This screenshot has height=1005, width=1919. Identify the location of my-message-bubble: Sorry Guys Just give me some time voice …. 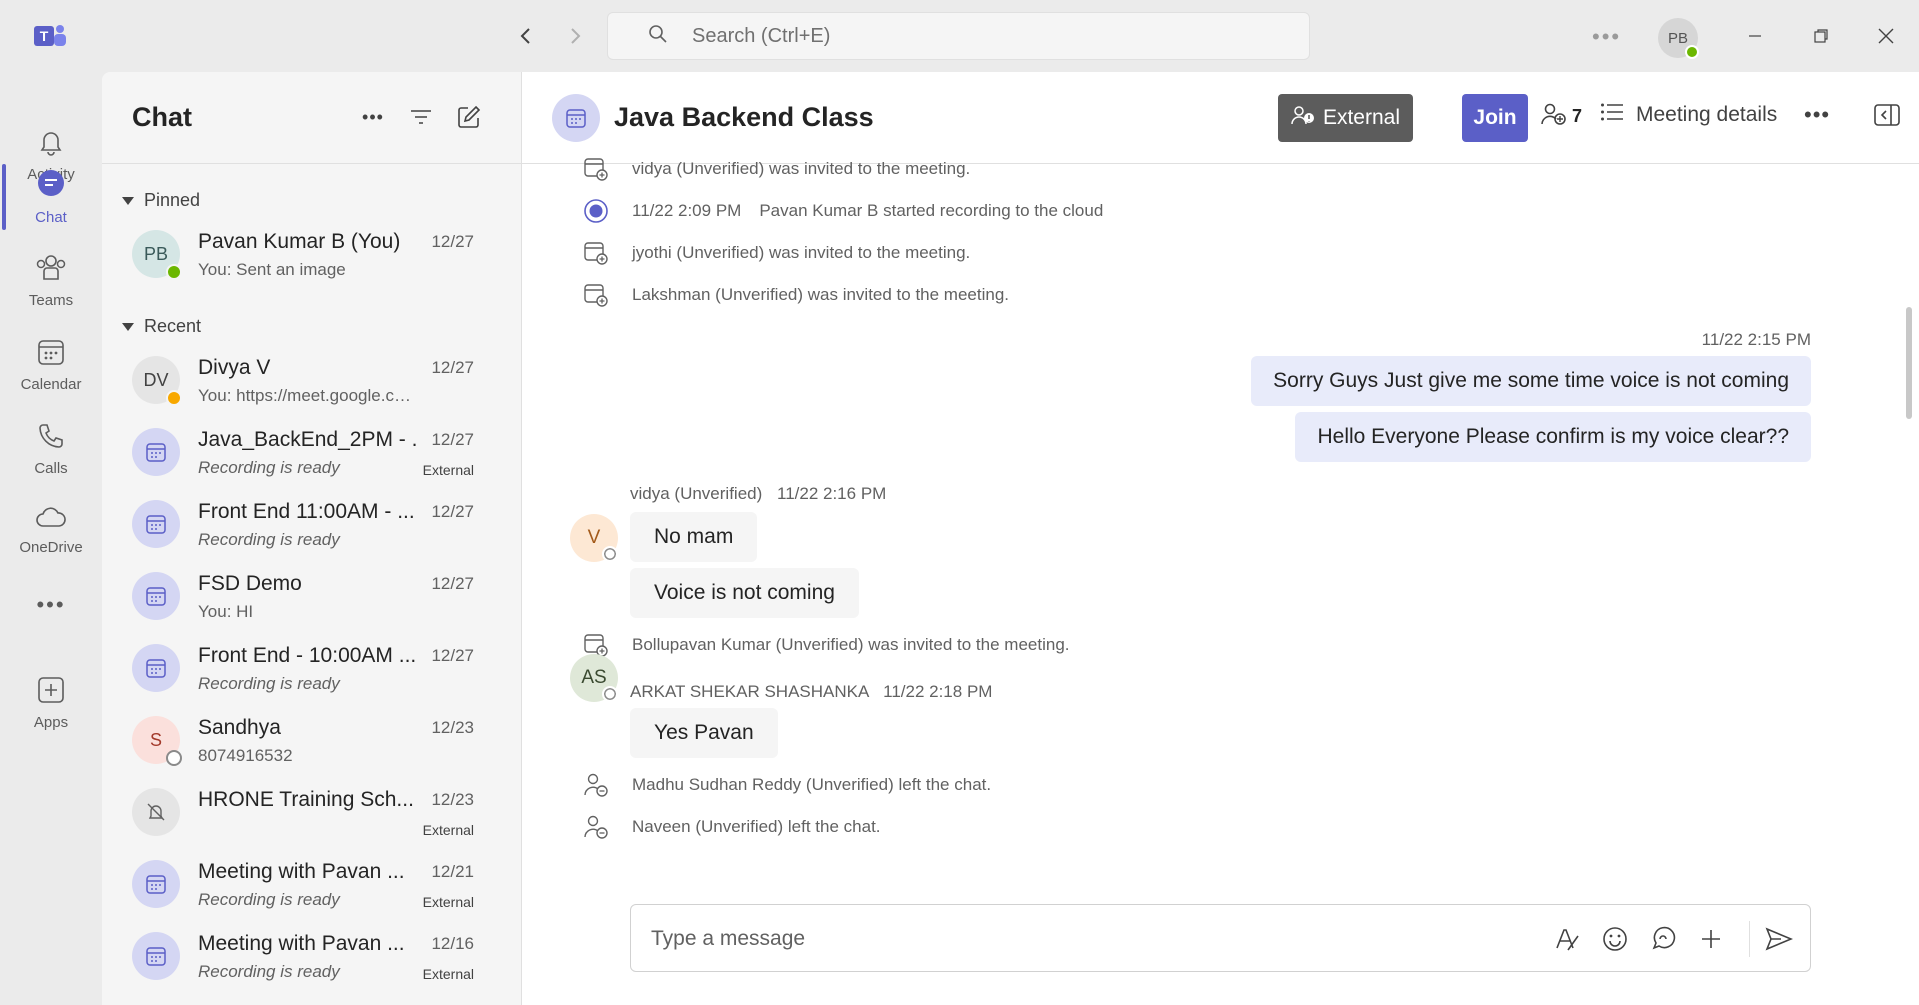
(1531, 381).